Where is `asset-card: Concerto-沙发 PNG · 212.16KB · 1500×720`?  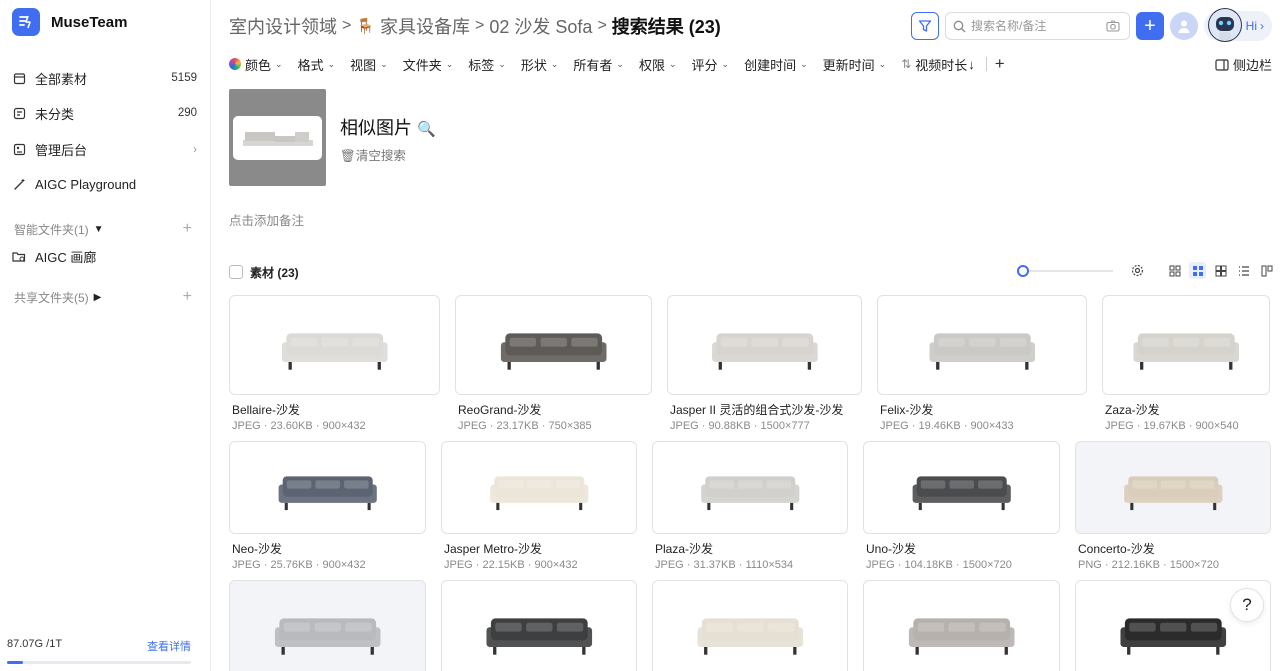 asset-card: Concerto-沙发 PNG · 212.16KB · 1500×720 is located at coordinates (1173, 506).